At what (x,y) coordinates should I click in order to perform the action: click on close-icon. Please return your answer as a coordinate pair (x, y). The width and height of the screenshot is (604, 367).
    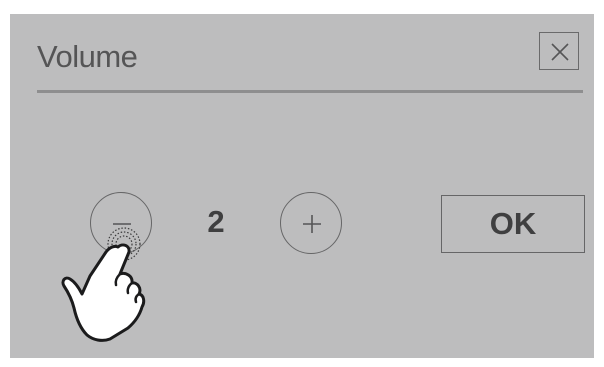
    Looking at the image, I should click on (560, 52).